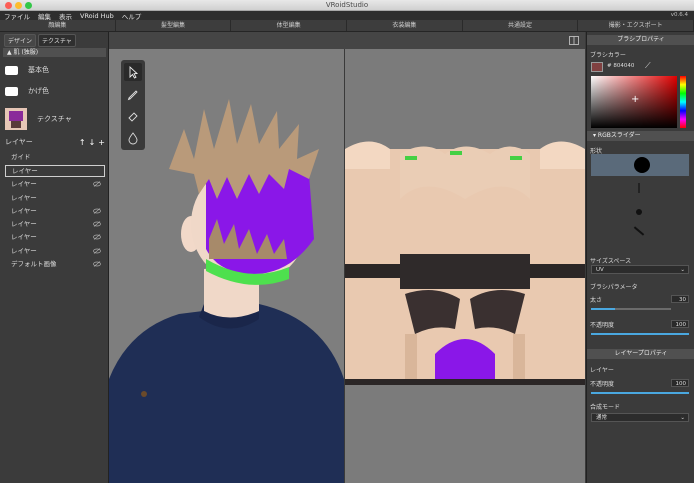 Image resolution: width=694 pixels, height=483 pixels. I want to click on uv-layout-icon, so click(574, 40).